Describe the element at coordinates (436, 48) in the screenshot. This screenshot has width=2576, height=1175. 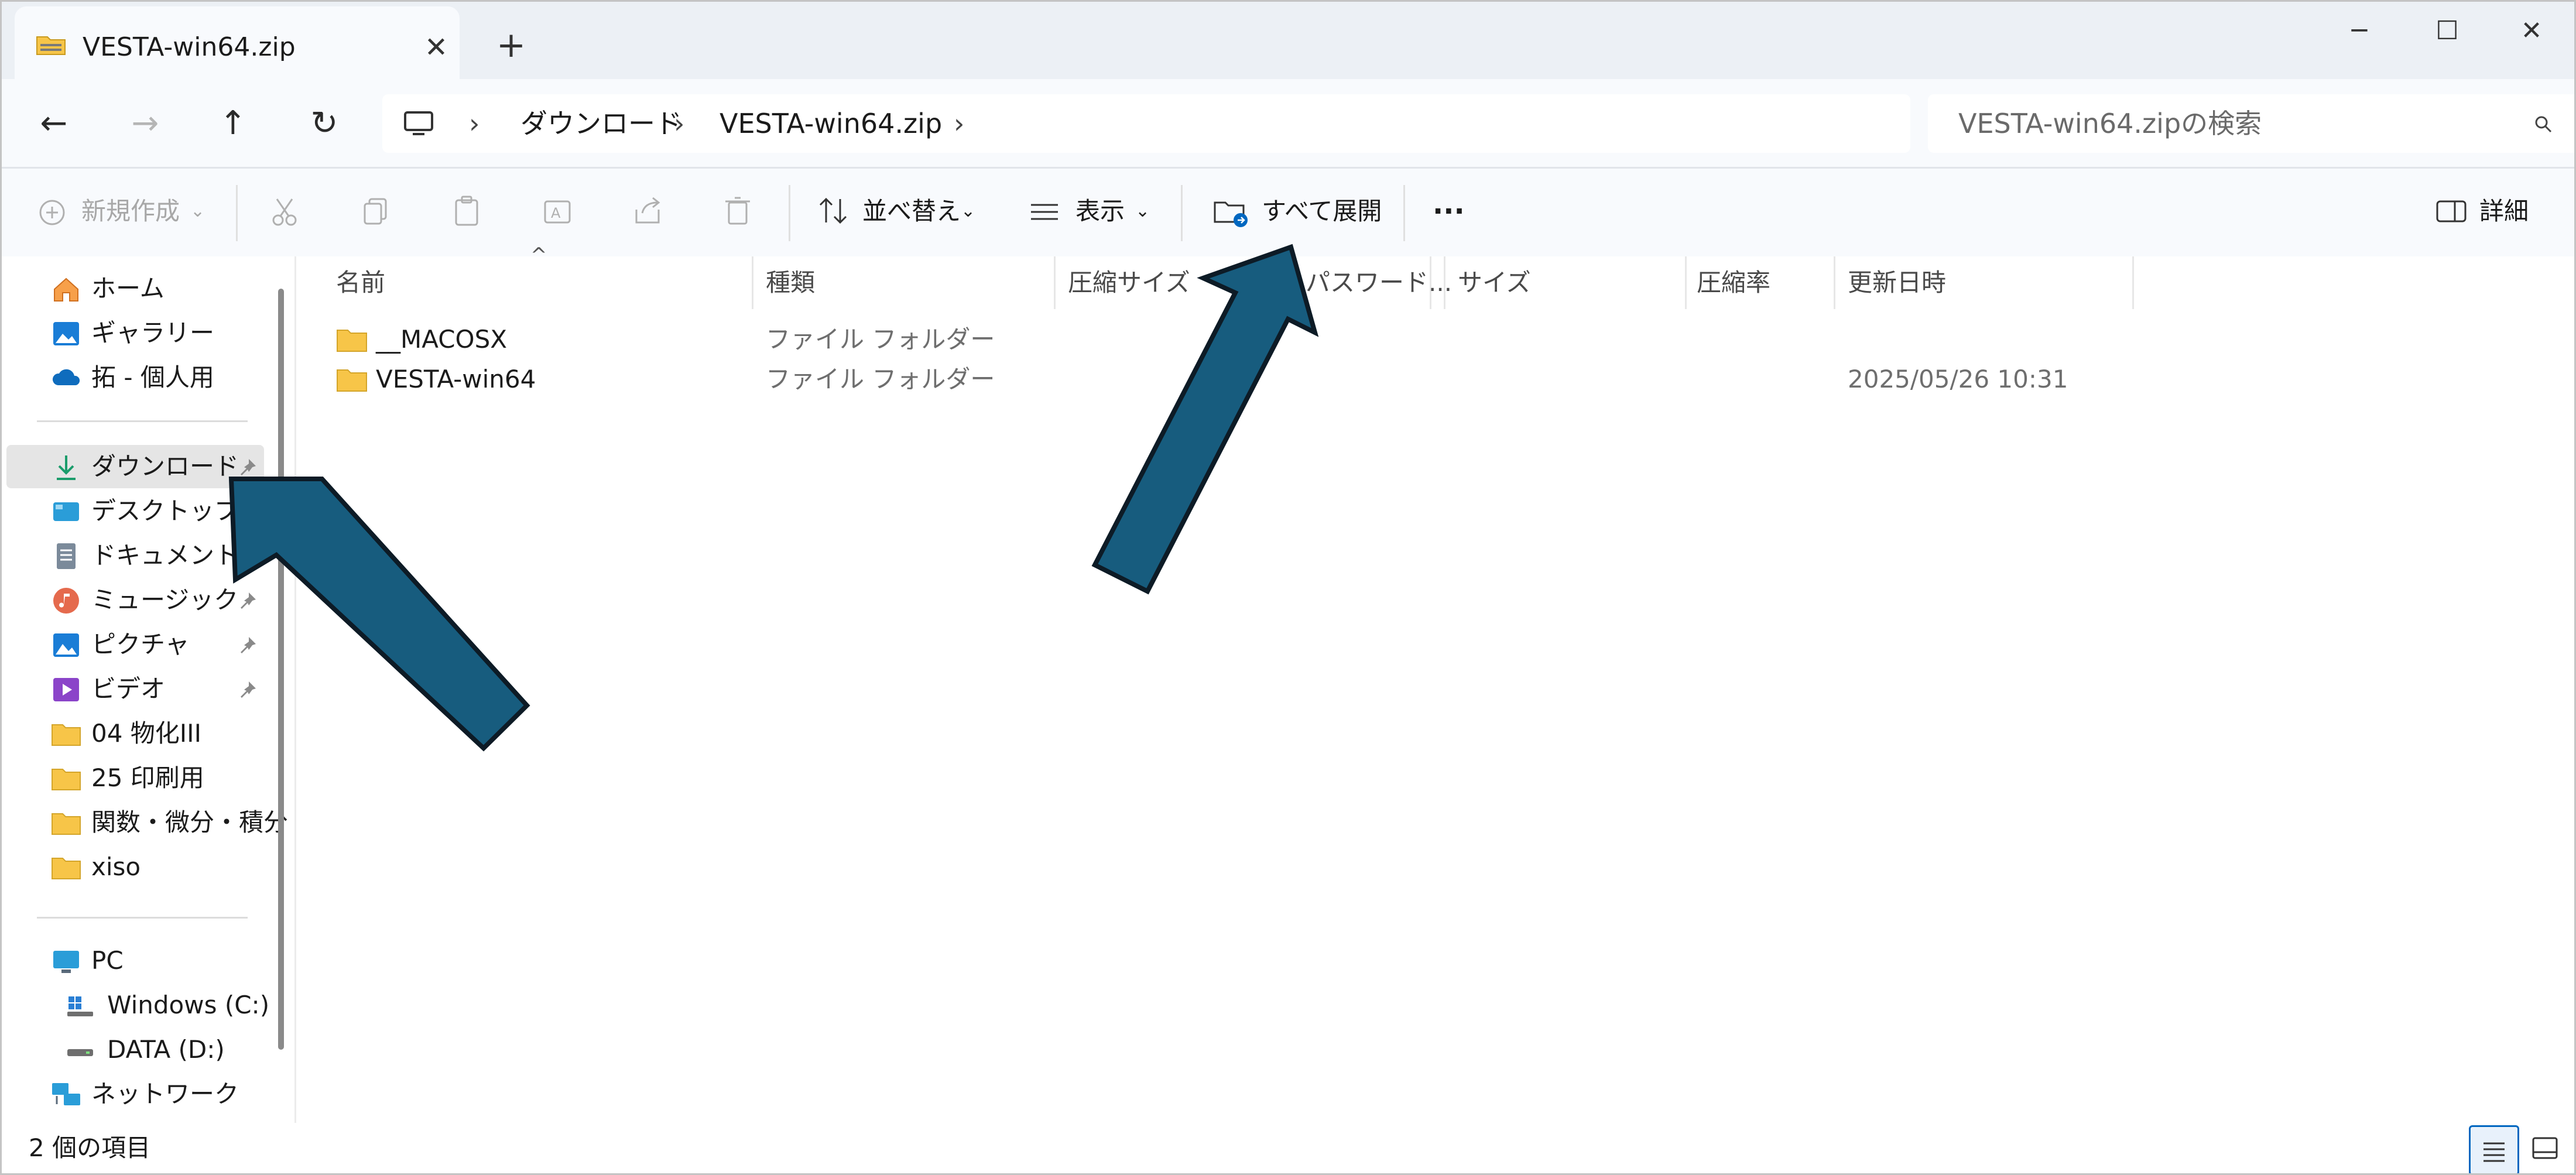
I see `tab-close-button: ✕` at that location.